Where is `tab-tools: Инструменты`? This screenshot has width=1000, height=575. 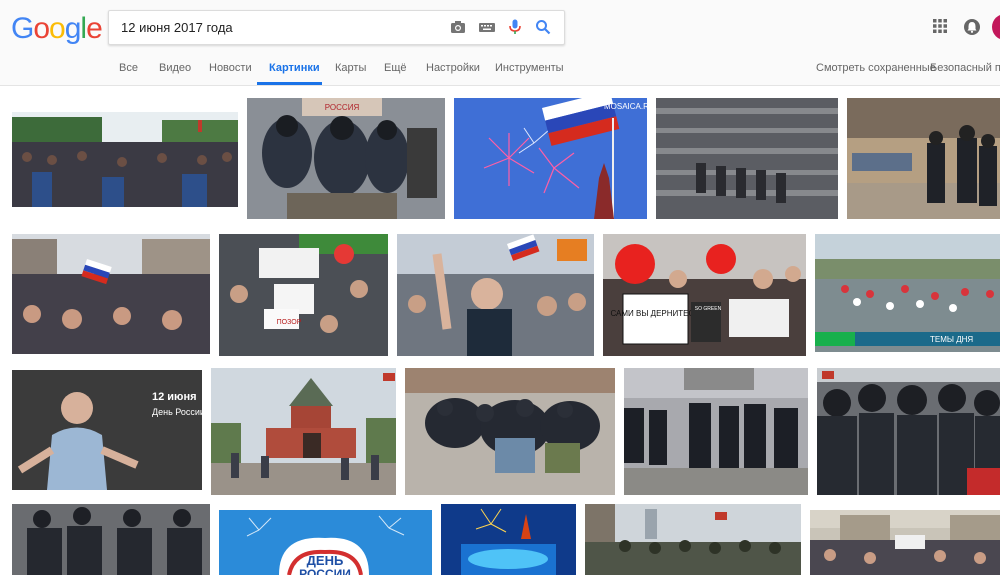
tab-tools: Инструменты is located at coordinates (529, 68).